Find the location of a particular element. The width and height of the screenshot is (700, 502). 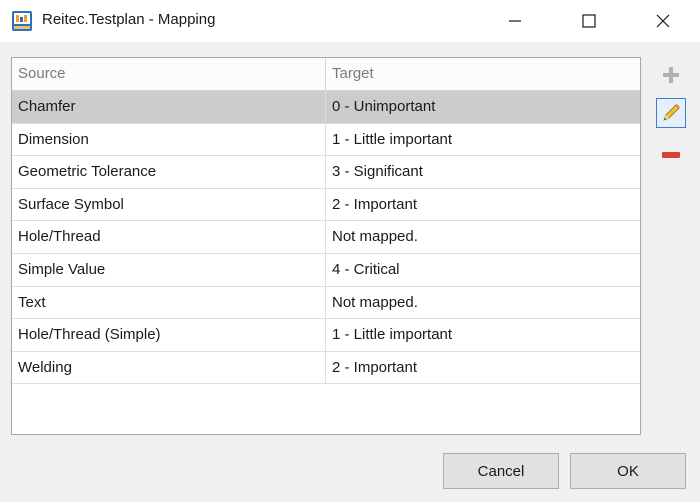

edit-mapping-button is located at coordinates (671, 113).